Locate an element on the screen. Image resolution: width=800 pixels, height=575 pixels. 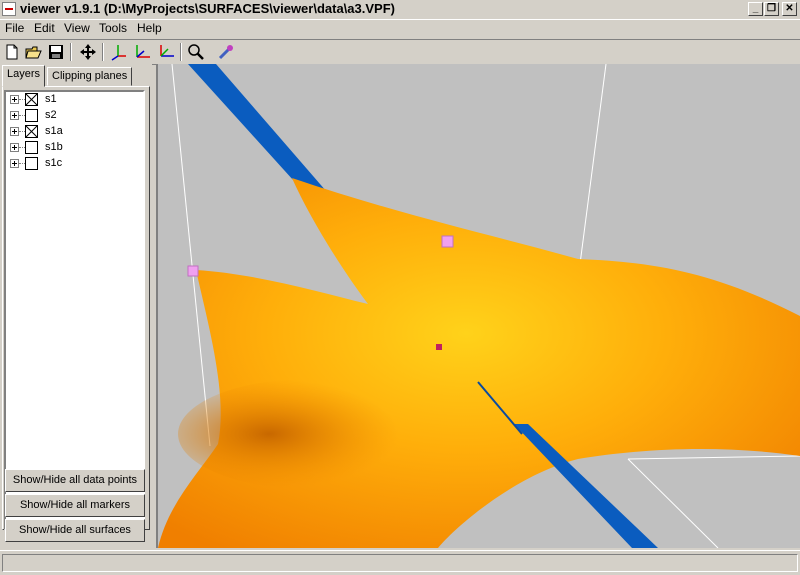
tab-clipping-planes: Clipping planes is located at coordinates (90, 76).